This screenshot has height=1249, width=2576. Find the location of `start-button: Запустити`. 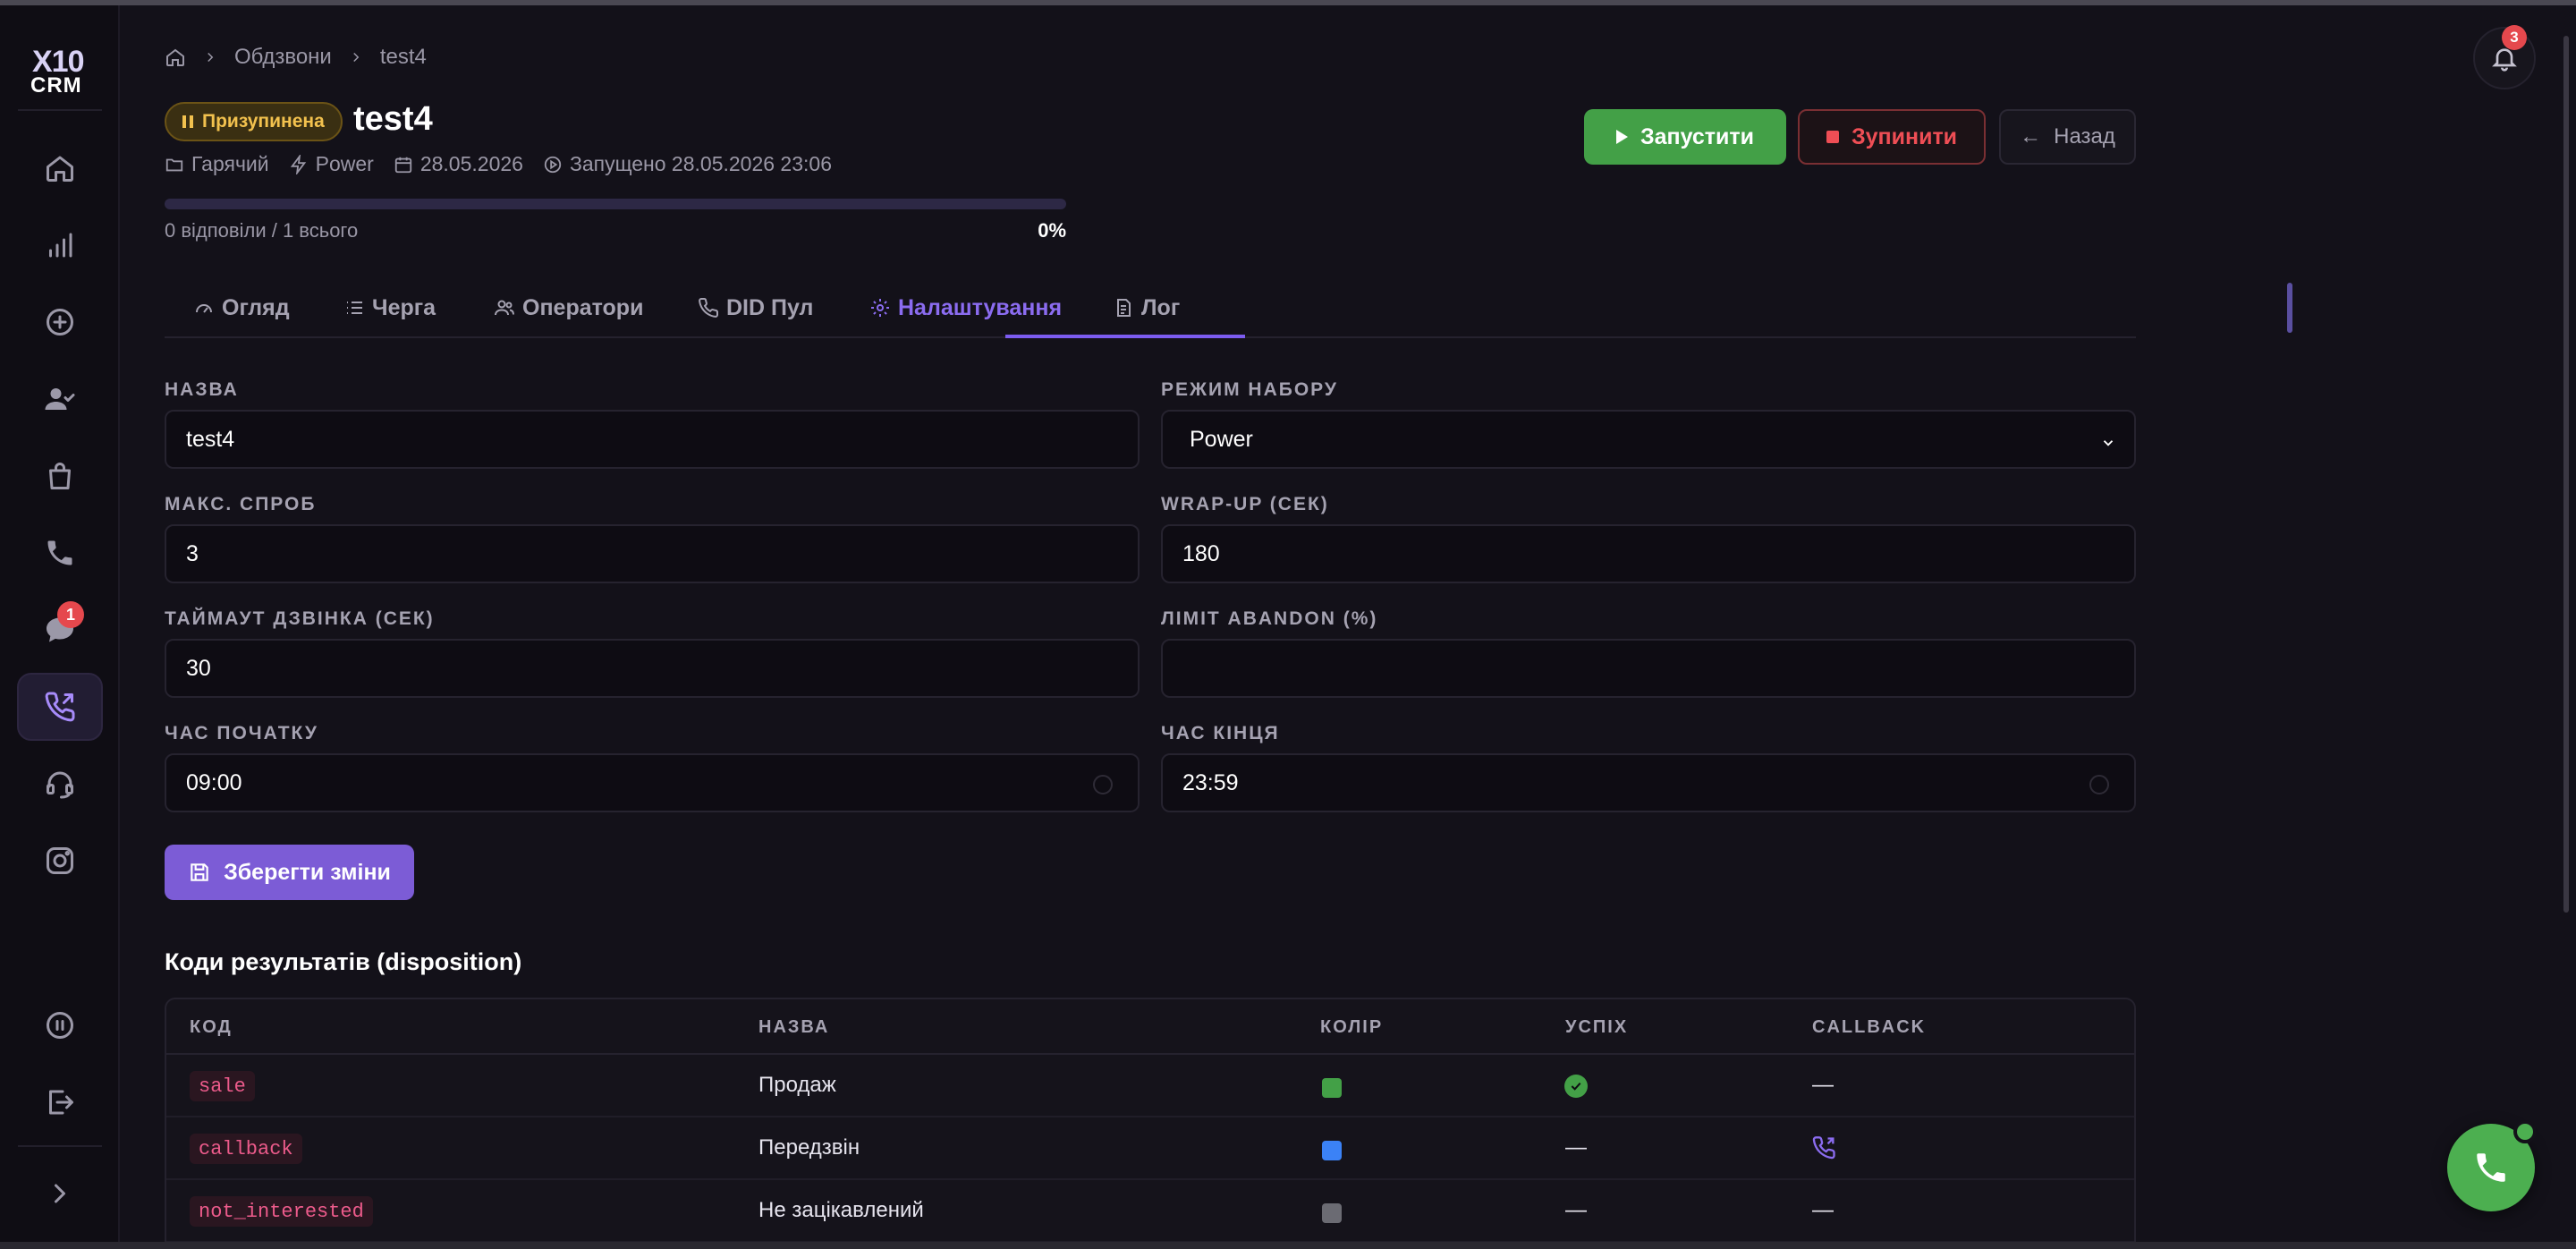

start-button: Запустити is located at coordinates (1685, 137).